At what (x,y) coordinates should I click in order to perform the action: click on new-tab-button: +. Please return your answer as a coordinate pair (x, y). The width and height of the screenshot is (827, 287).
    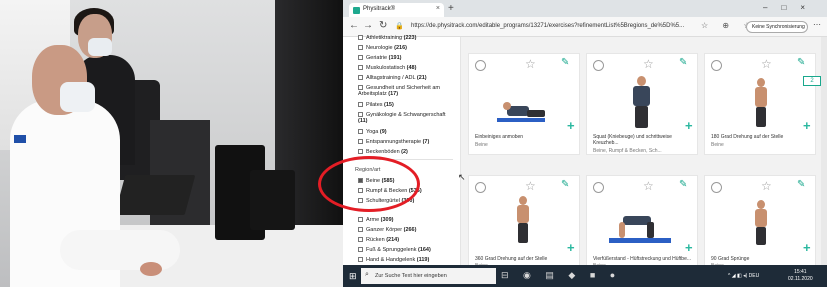
    Looking at the image, I should click on (451, 8).